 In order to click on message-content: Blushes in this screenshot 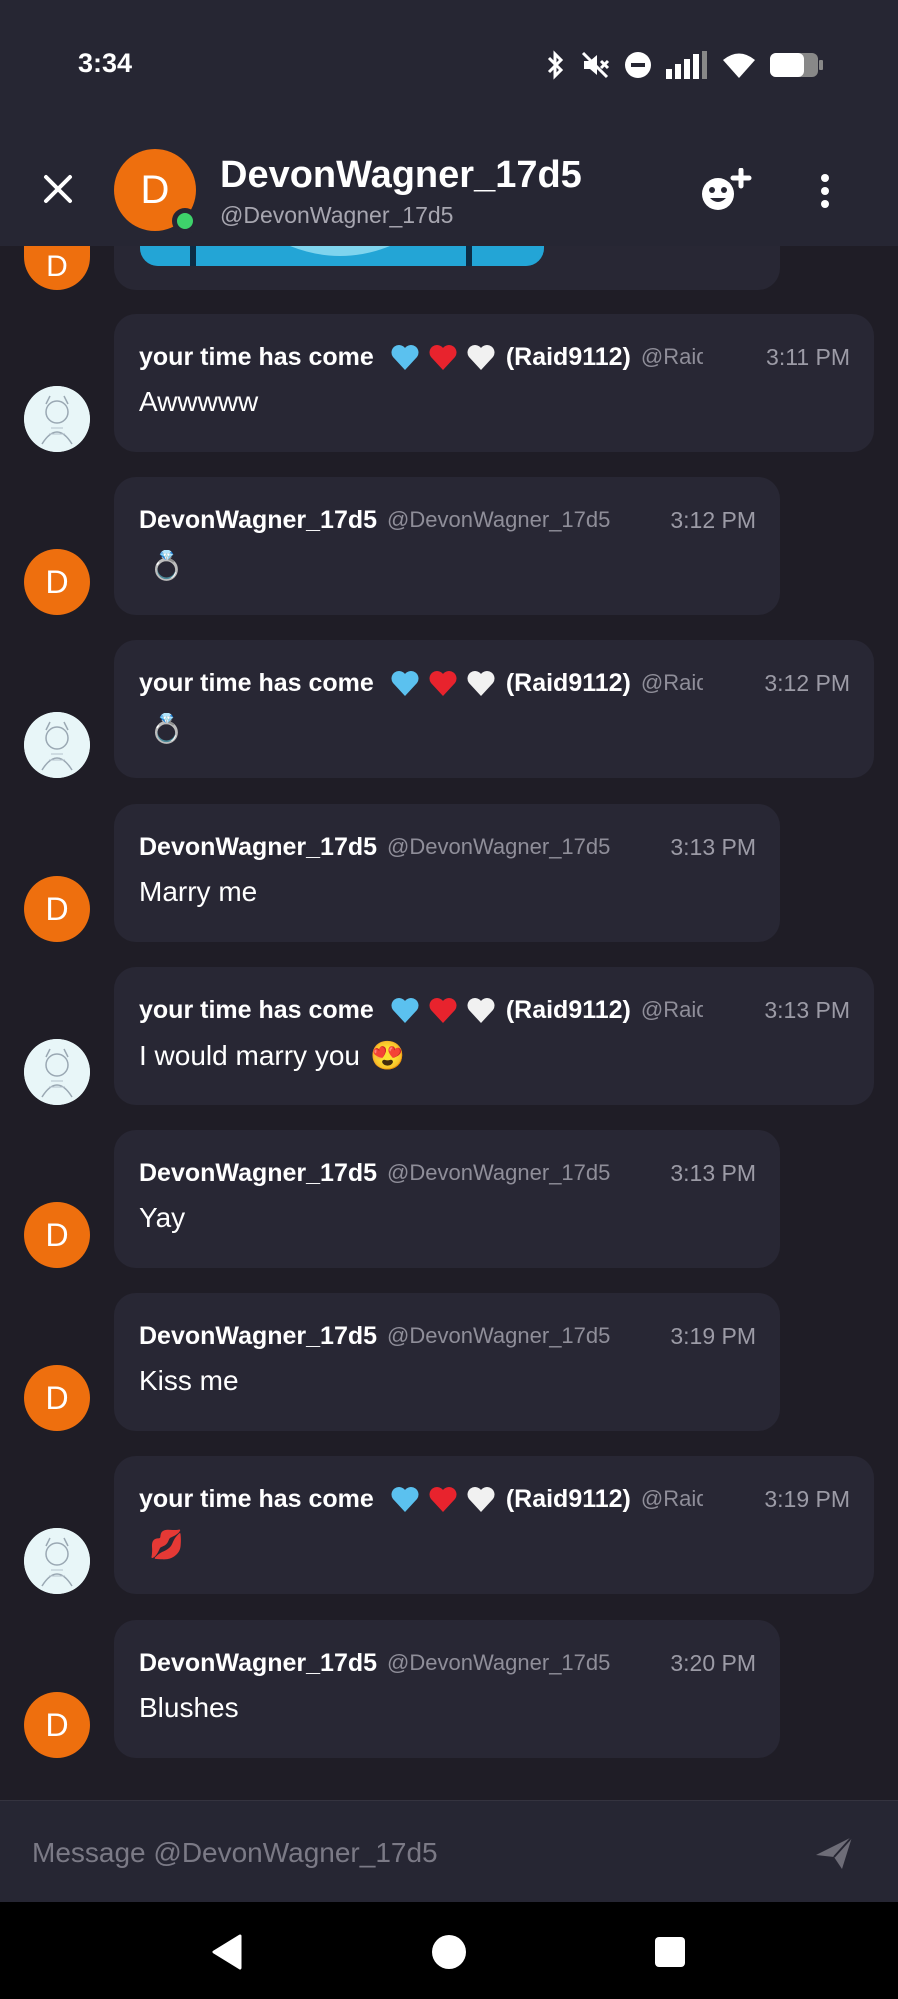, I will do `click(189, 1708)`.